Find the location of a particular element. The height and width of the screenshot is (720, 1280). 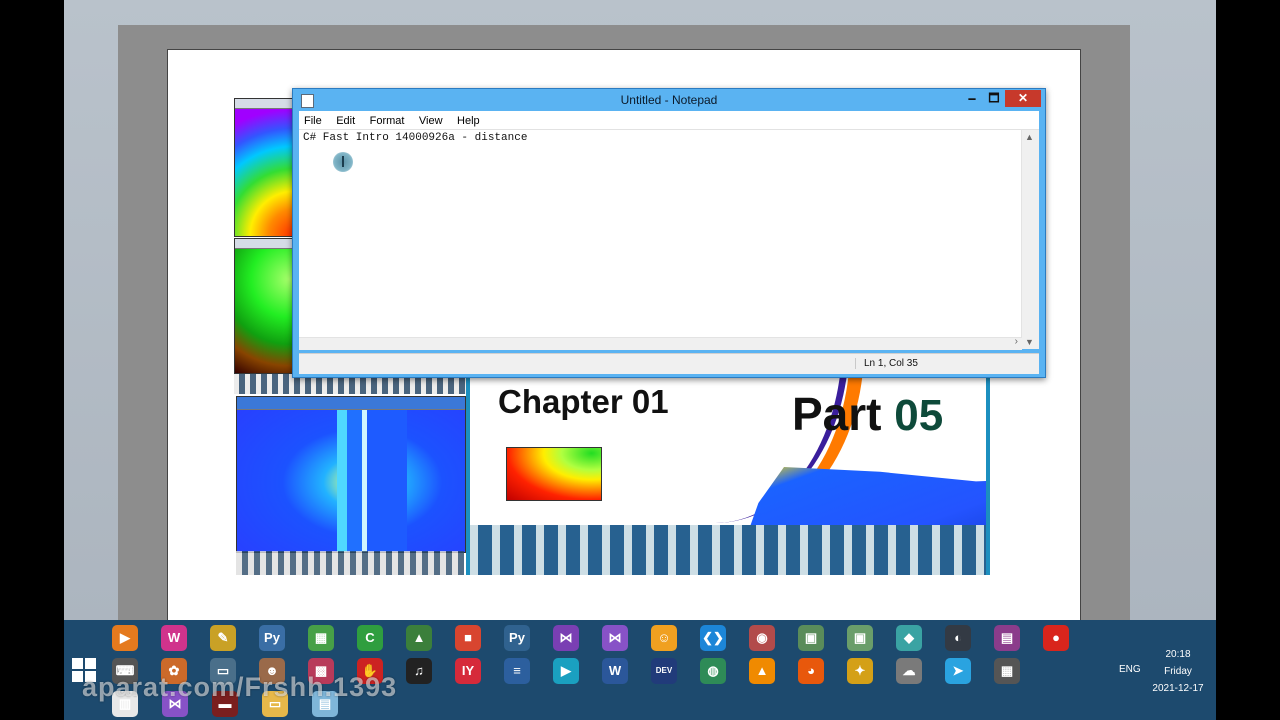

chapter-title: Chapter 01 is located at coordinates (583, 401).